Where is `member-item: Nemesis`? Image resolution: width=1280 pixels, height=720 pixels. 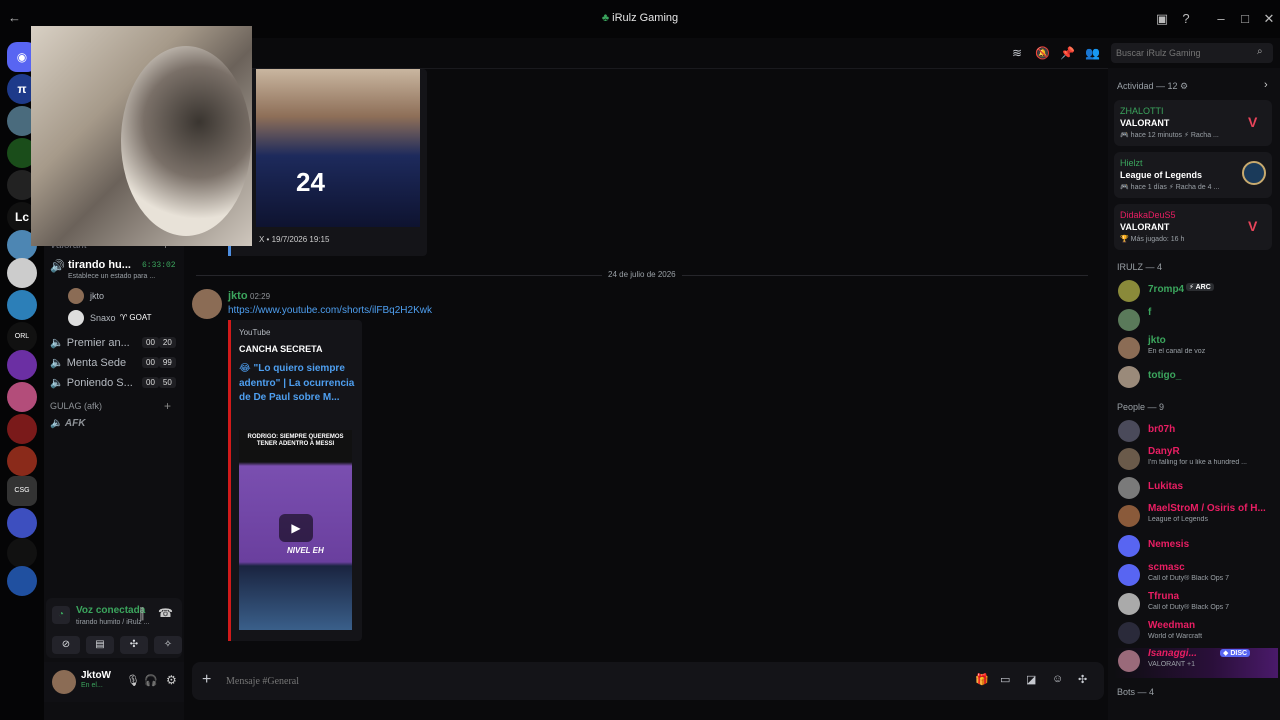
member-item: Nemesis is located at coordinates (1198, 547).